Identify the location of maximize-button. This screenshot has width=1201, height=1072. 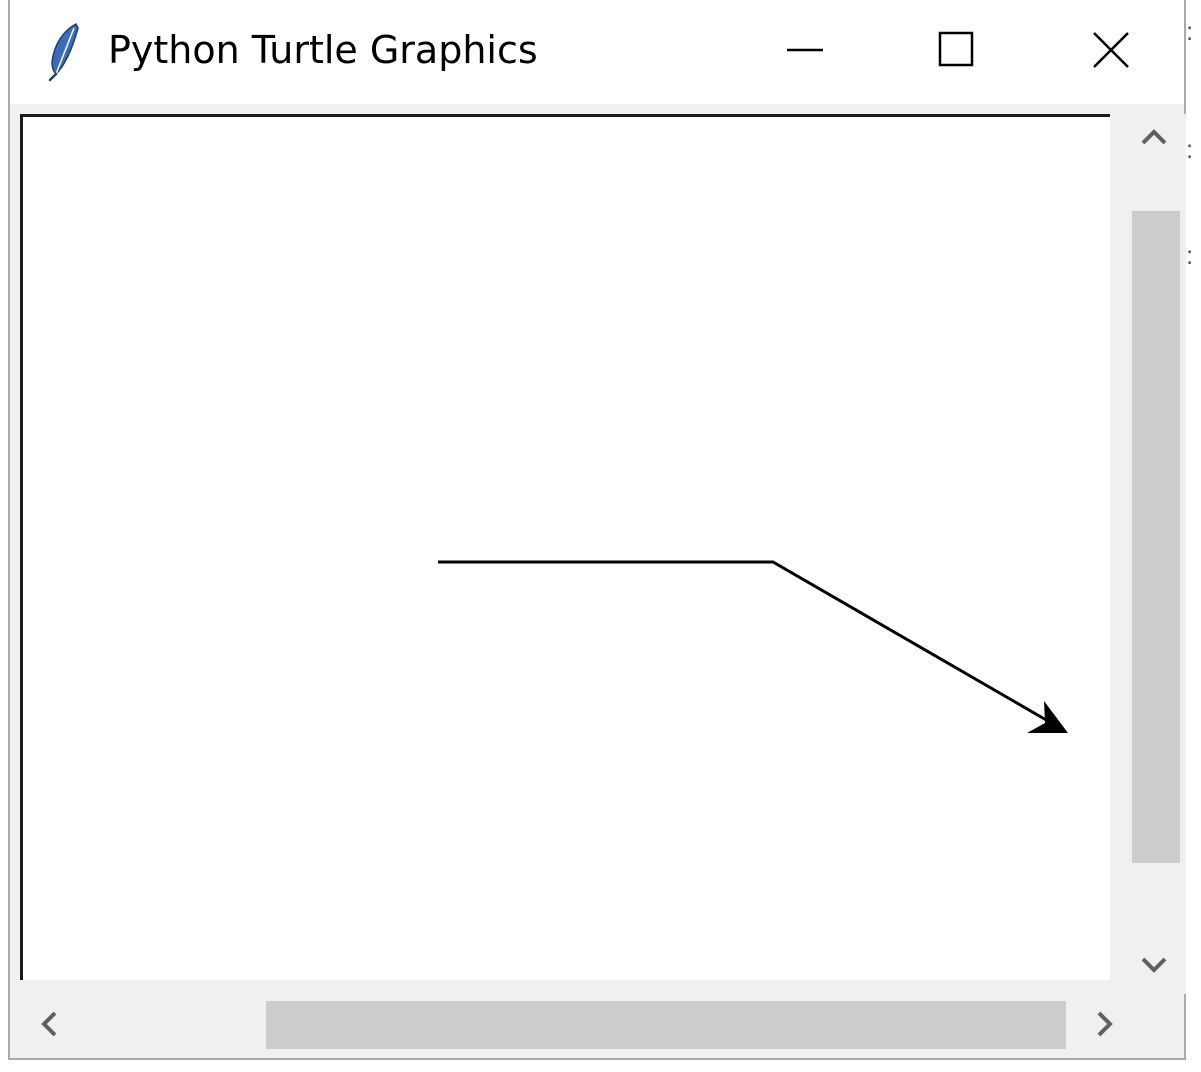
(957, 50).